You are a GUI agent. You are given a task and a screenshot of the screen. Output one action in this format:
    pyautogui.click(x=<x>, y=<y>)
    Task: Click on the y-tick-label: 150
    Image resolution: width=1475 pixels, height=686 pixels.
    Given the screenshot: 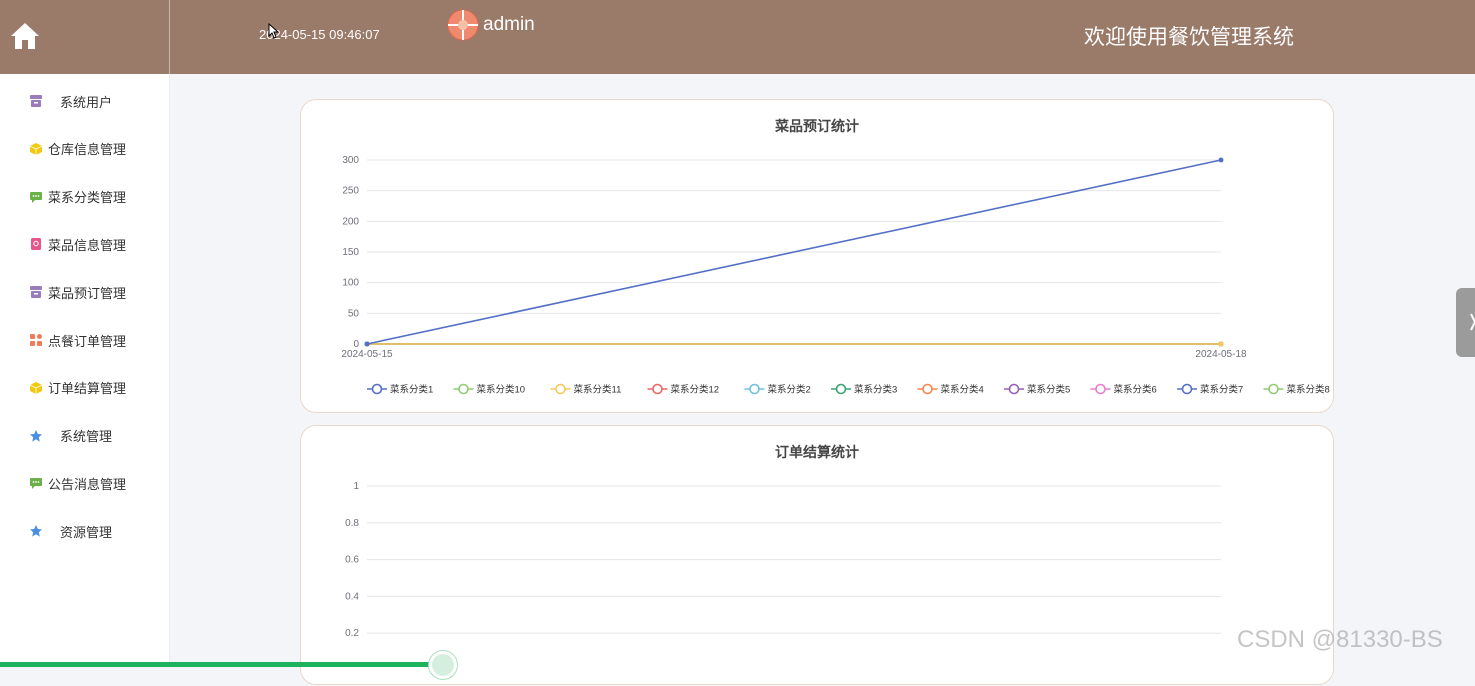 What is the action you would take?
    pyautogui.click(x=350, y=252)
    